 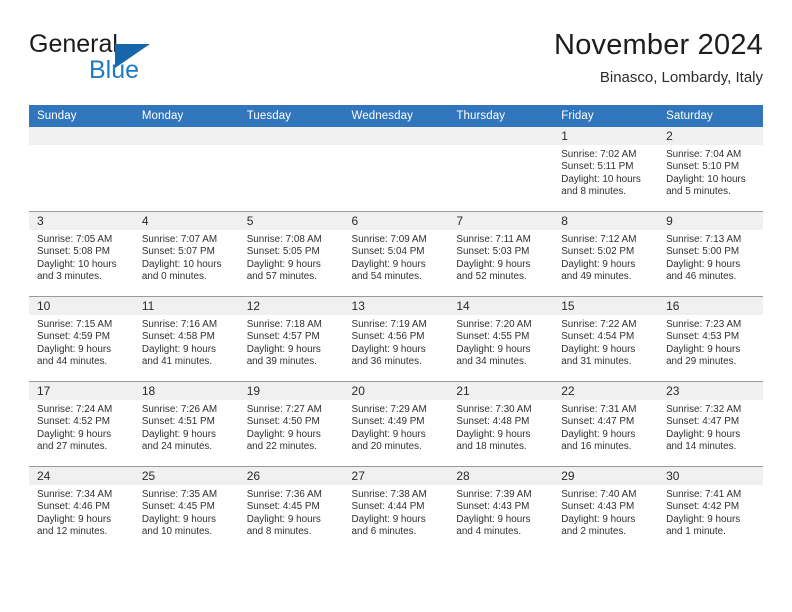 What do you see at coordinates (179, 494) in the screenshot?
I see `sunrise-text: Sunrise: 7:35 AM` at bounding box center [179, 494].